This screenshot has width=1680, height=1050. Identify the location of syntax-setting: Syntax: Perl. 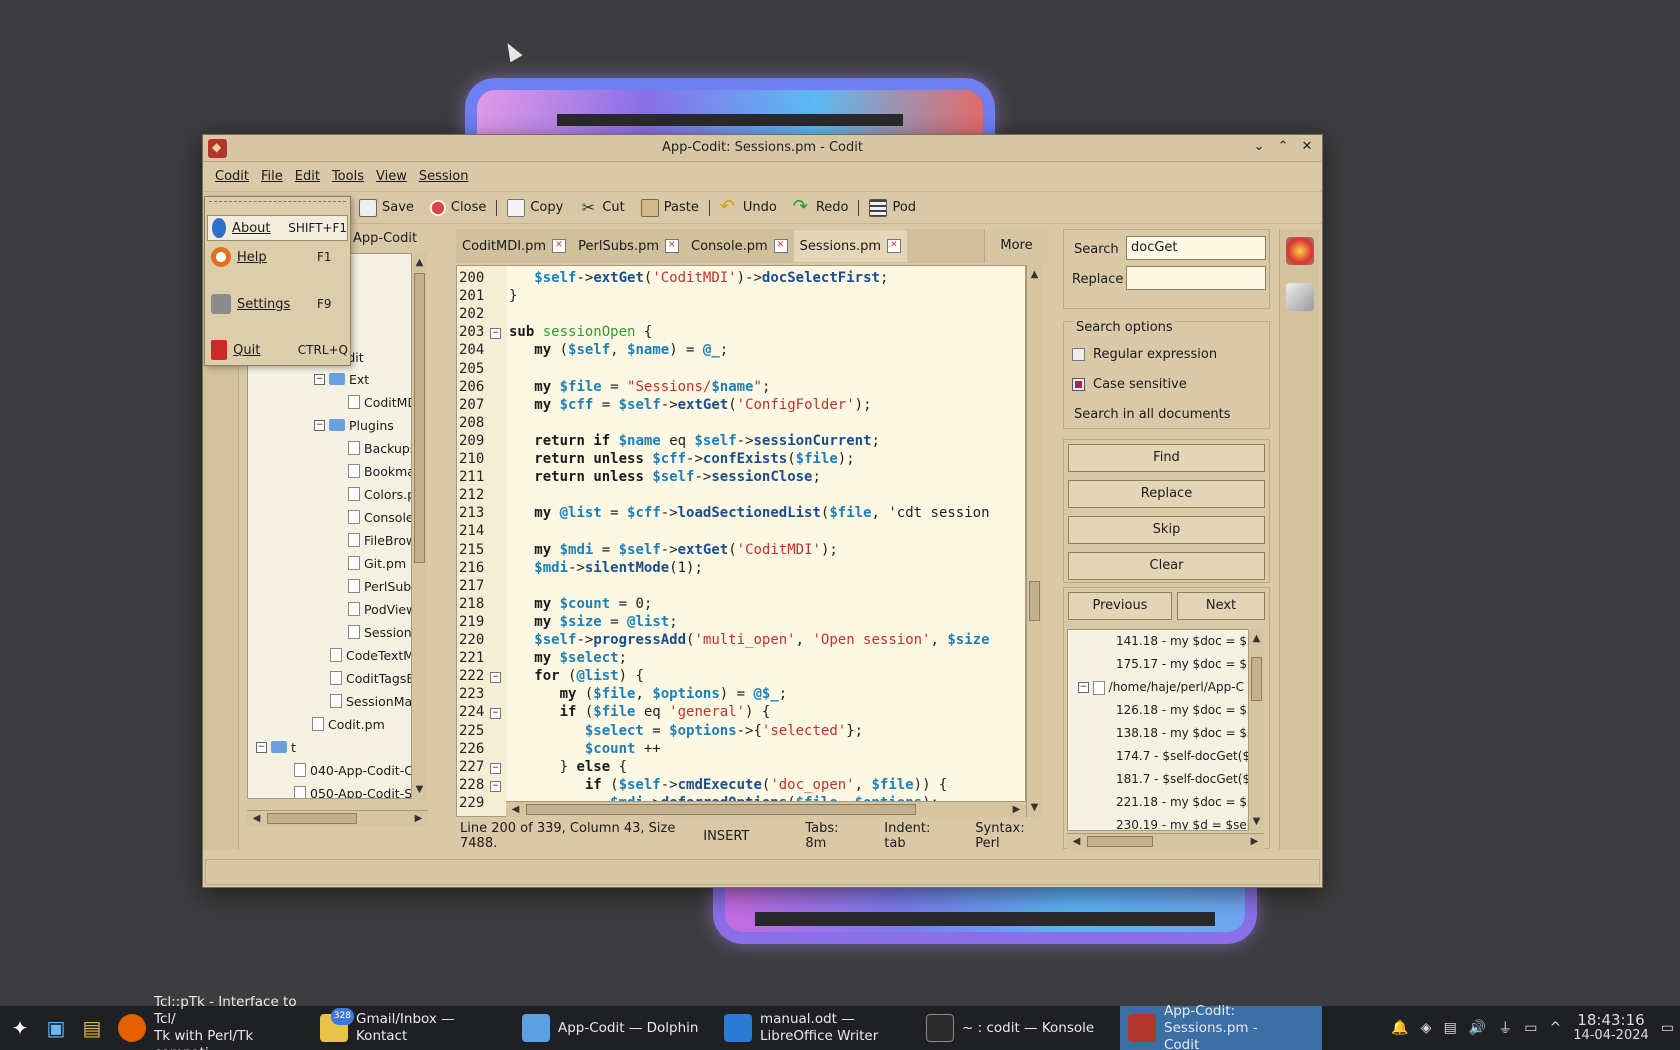
(1010, 836).